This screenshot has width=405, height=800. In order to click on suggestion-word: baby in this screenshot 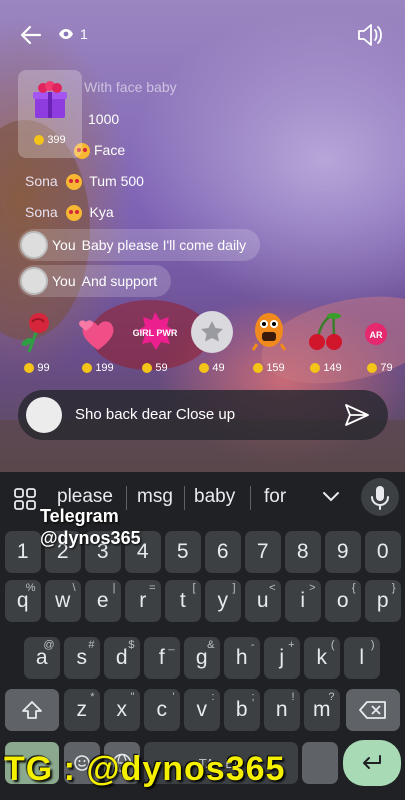, I will do `click(214, 497)`.